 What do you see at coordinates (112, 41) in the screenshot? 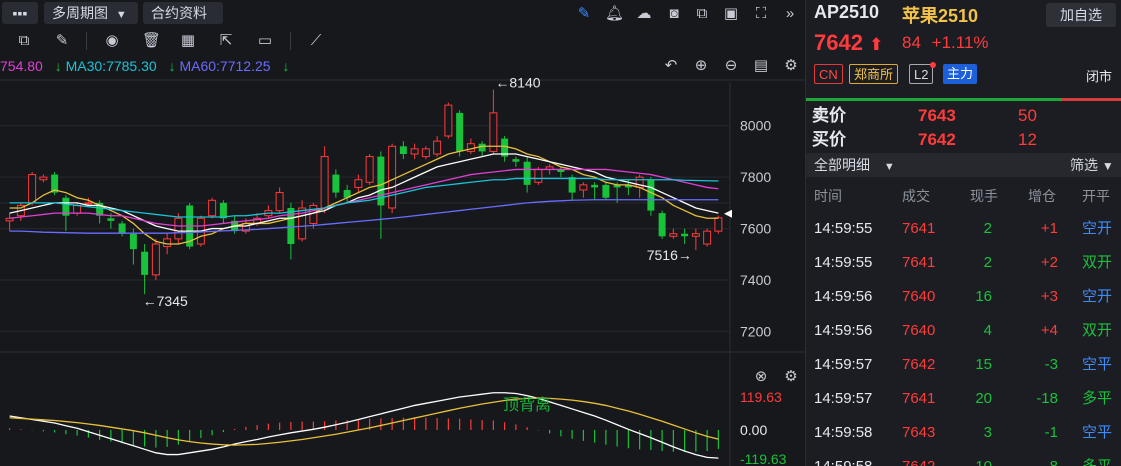
I see `eye-icon: ◉` at bounding box center [112, 41].